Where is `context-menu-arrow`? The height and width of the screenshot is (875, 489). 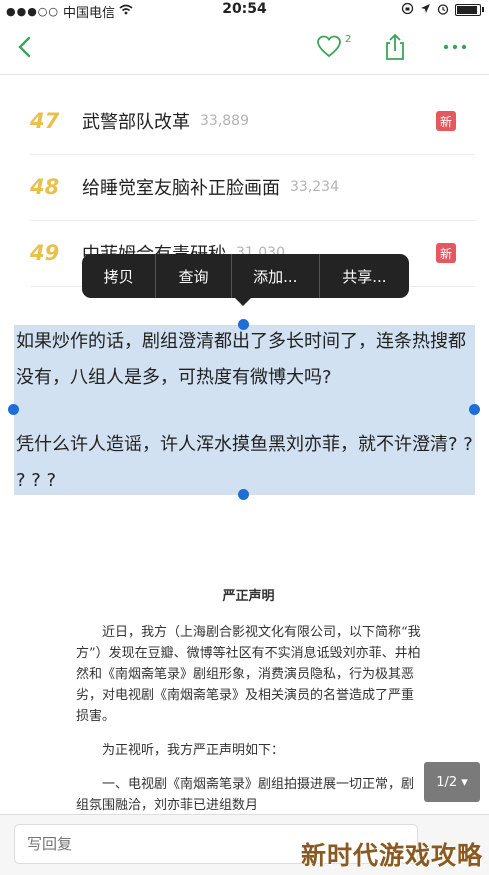
context-menu-arrow is located at coordinates (243, 301).